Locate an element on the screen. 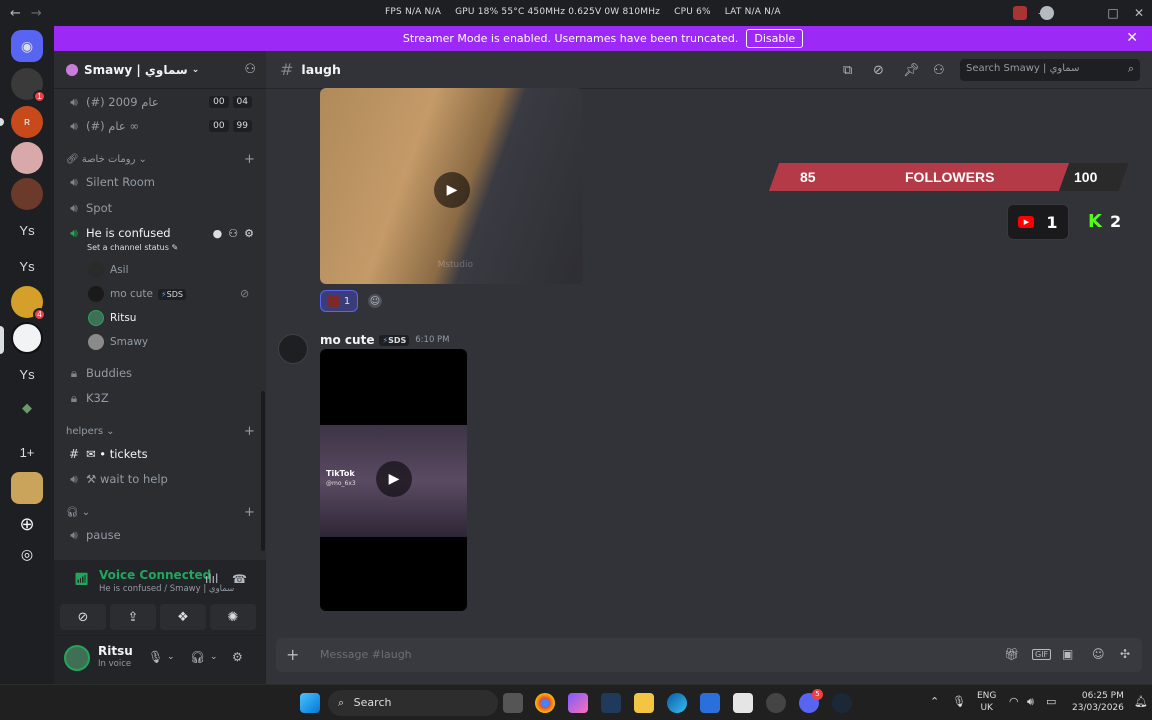 This screenshot has width=1152, height=720. username: Ritsu is located at coordinates (115, 651).